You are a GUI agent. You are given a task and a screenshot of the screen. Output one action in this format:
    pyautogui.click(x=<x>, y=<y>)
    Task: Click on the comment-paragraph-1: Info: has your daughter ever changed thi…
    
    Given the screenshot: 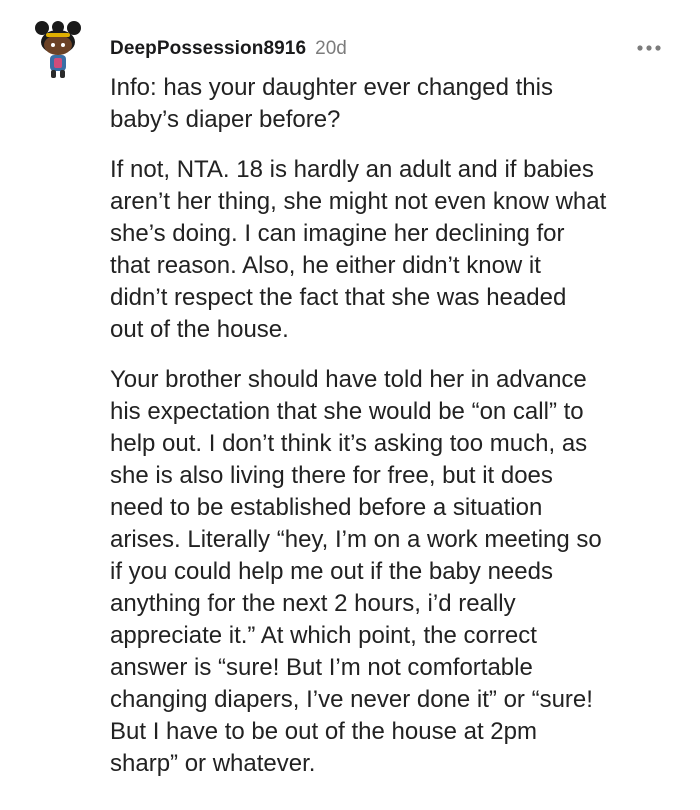 What is the action you would take?
    pyautogui.click(x=331, y=103)
    